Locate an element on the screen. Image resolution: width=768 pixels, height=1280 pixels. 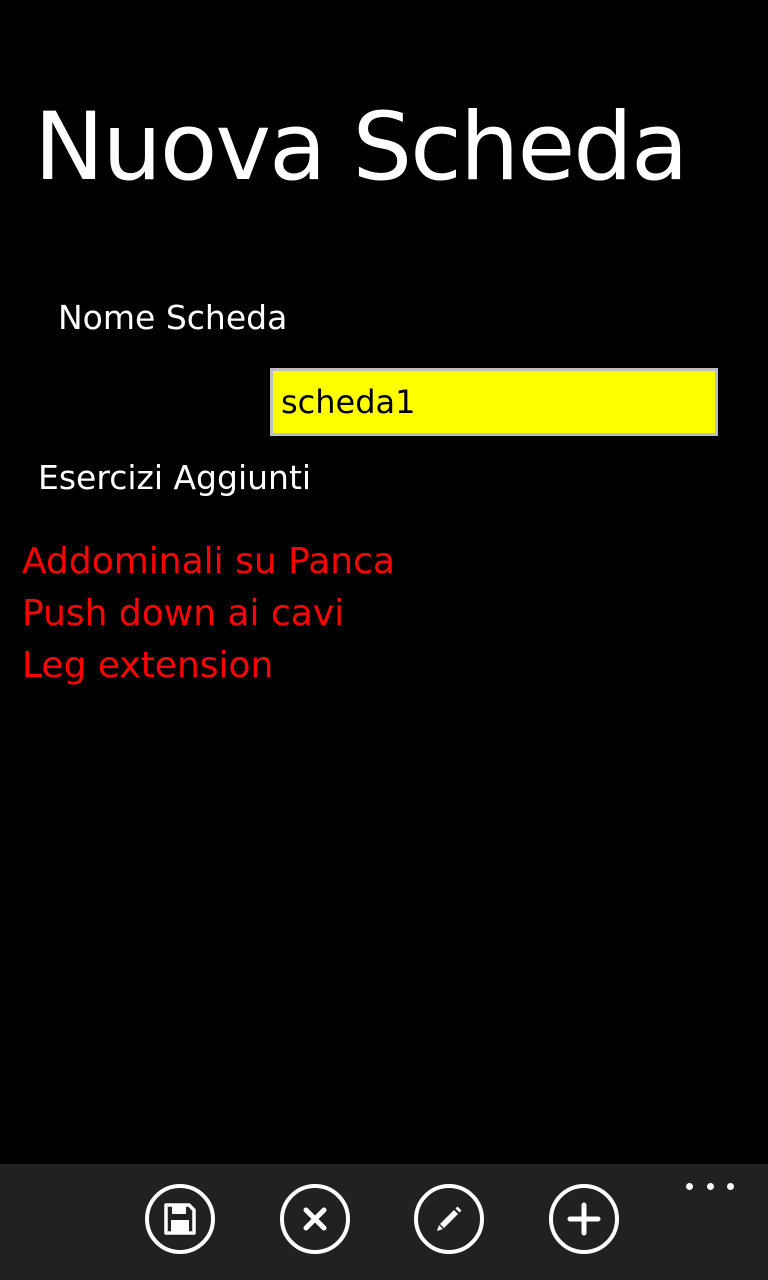
name-input is located at coordinates (494, 402).